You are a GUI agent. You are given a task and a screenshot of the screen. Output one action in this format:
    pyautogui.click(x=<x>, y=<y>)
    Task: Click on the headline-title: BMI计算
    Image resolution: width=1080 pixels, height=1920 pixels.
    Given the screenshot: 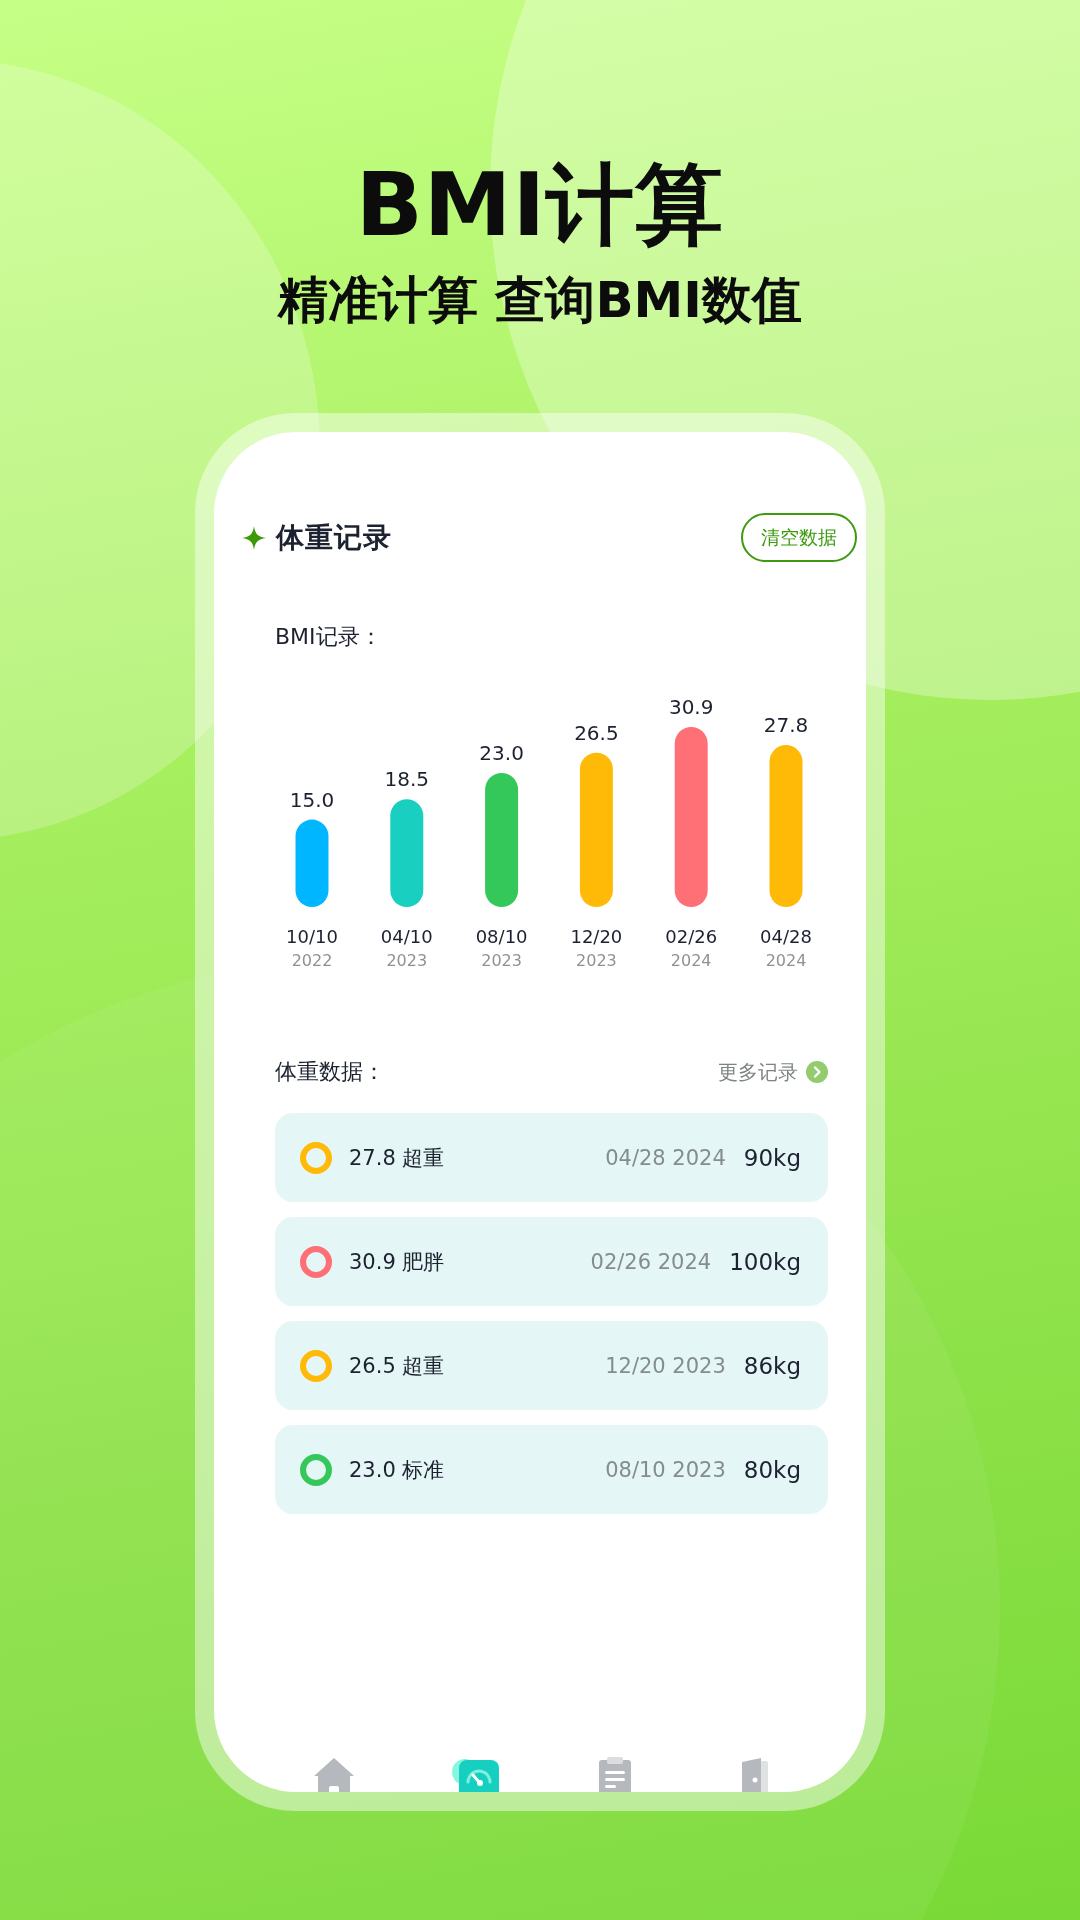 What is the action you would take?
    pyautogui.click(x=540, y=205)
    